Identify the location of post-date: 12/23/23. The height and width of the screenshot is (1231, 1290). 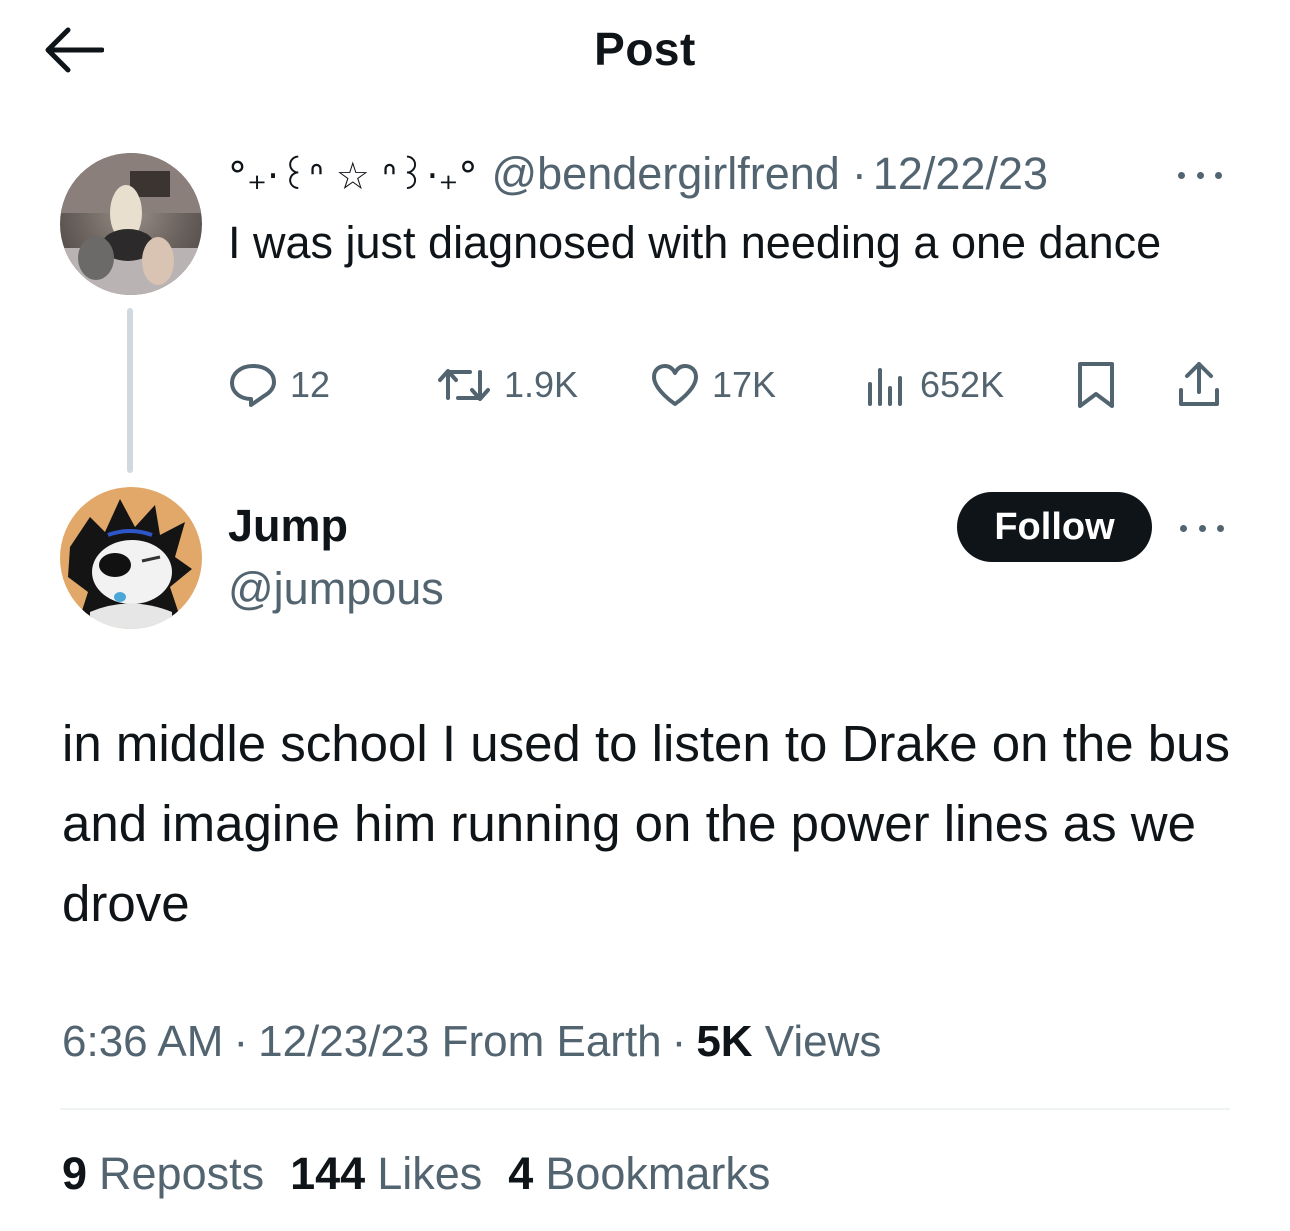
(343, 1041).